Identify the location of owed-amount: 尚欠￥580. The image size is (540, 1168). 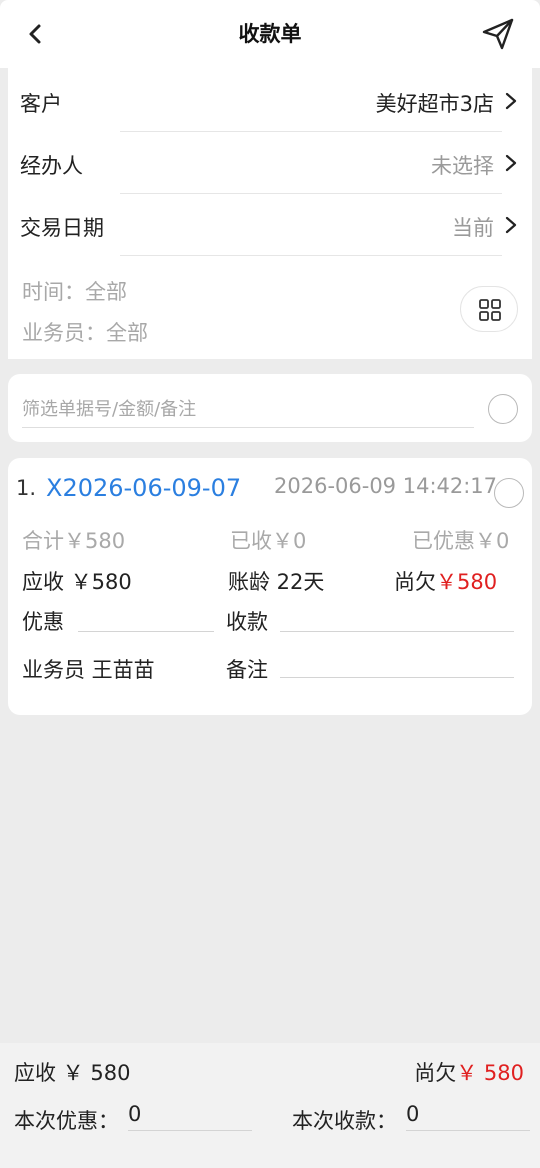
(445, 581).